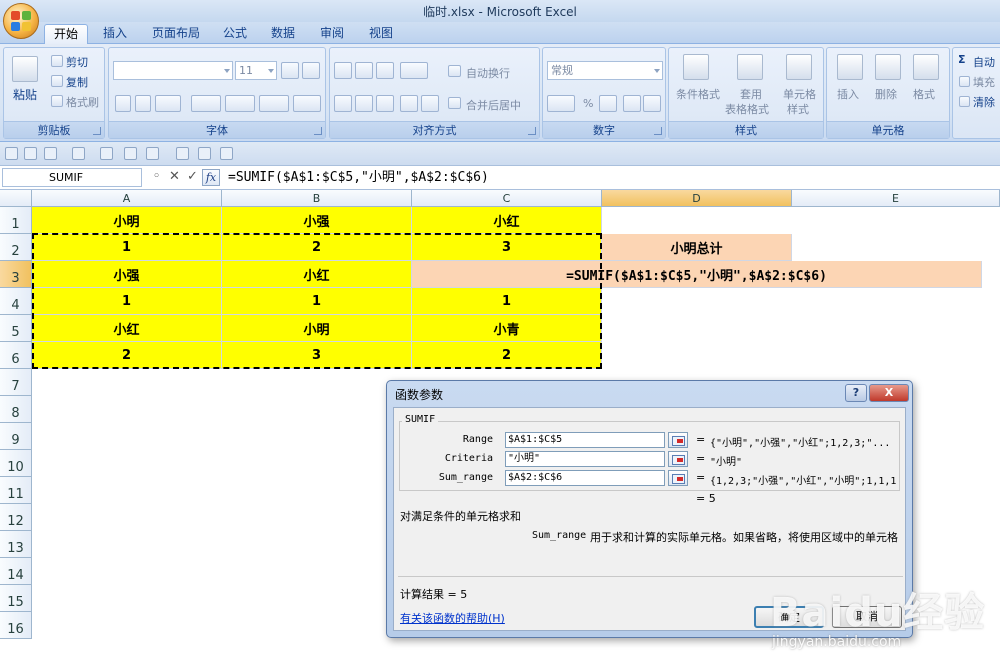 Image resolution: width=1000 pixels, height=667 pixels. Describe the element at coordinates (343, 70) in the screenshot. I see `align-top-icon` at that location.